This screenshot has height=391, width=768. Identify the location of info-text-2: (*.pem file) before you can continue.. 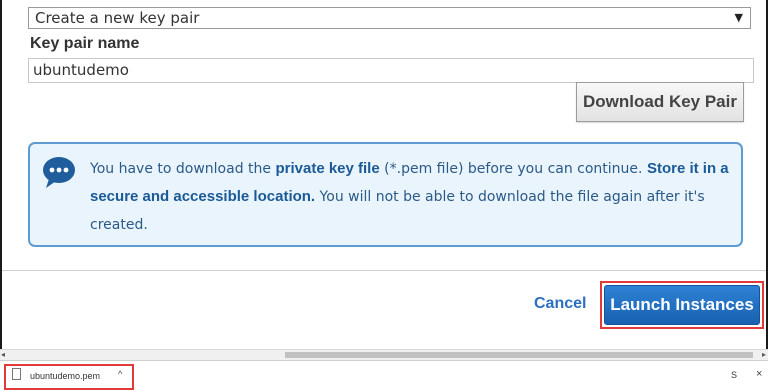
(513, 169).